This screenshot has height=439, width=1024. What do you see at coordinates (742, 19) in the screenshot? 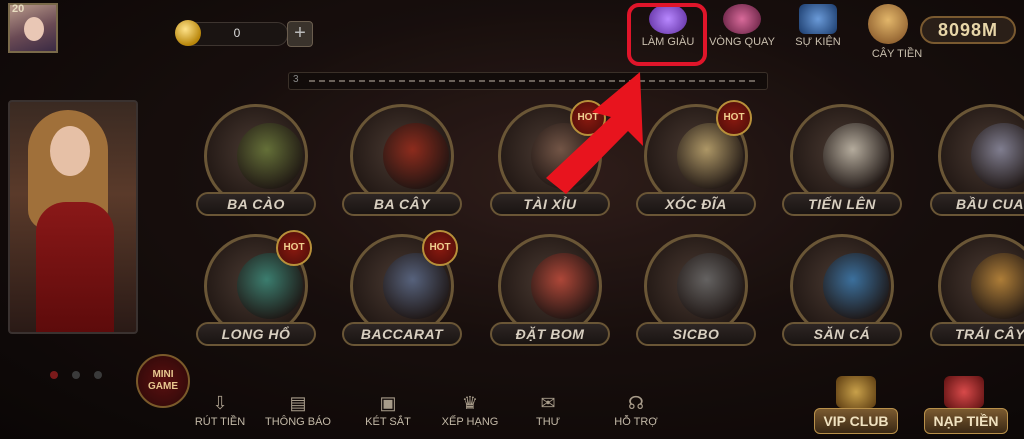
I see `wheel-icon` at bounding box center [742, 19].